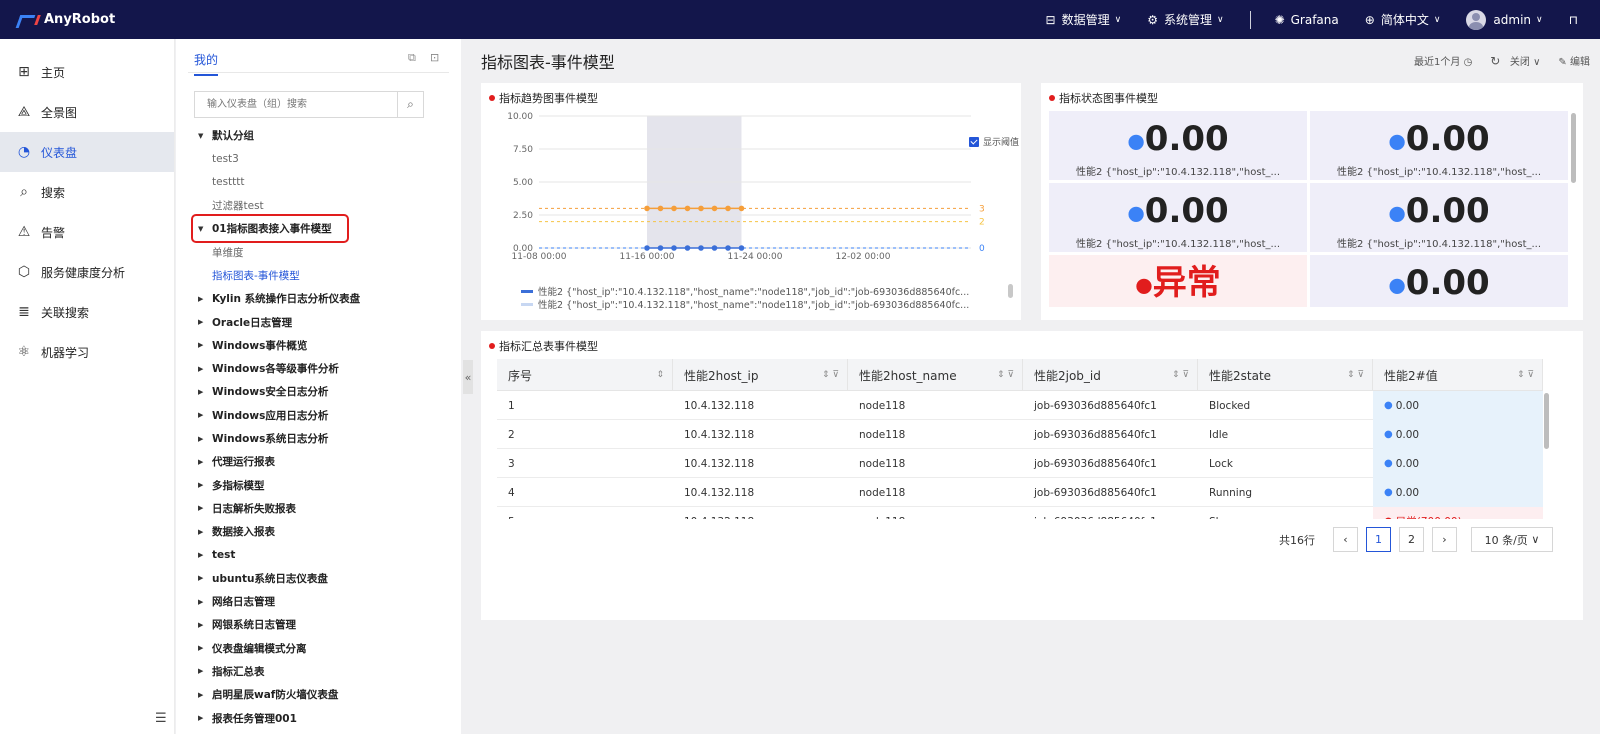 Image resolution: width=1600 pixels, height=734 pixels. I want to click on tree-group-item: ▶ test, so click(321, 554).